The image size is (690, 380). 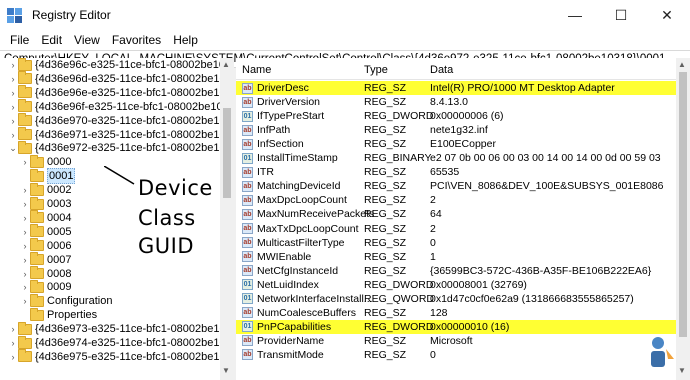 What do you see at coordinates (45, 259) in the screenshot?
I see `tree-item: › 0007` at bounding box center [45, 259].